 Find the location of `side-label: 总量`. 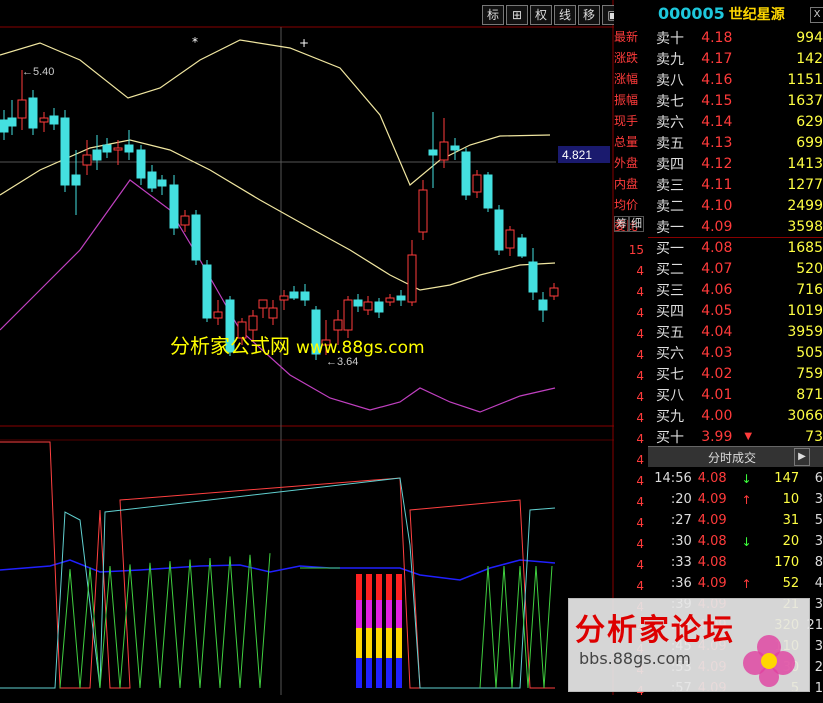

side-label: 总量 is located at coordinates (626, 142).